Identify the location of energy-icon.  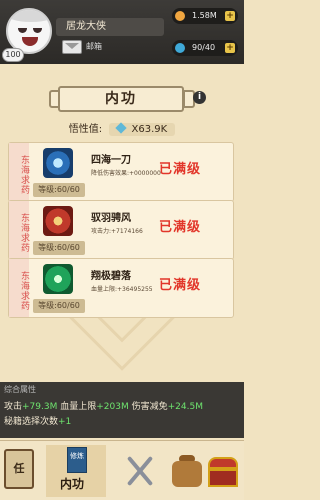
(180, 48).